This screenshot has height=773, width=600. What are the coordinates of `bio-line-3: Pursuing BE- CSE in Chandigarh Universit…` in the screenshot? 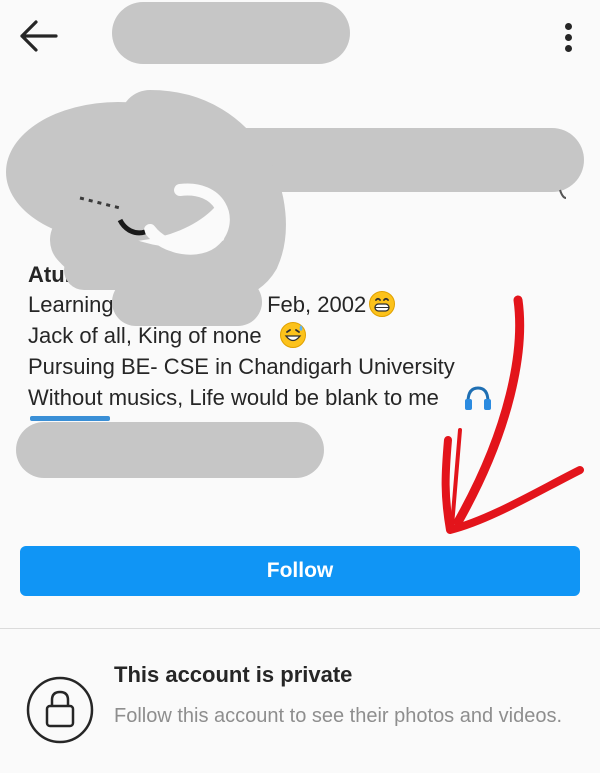 It's located at (241, 366).